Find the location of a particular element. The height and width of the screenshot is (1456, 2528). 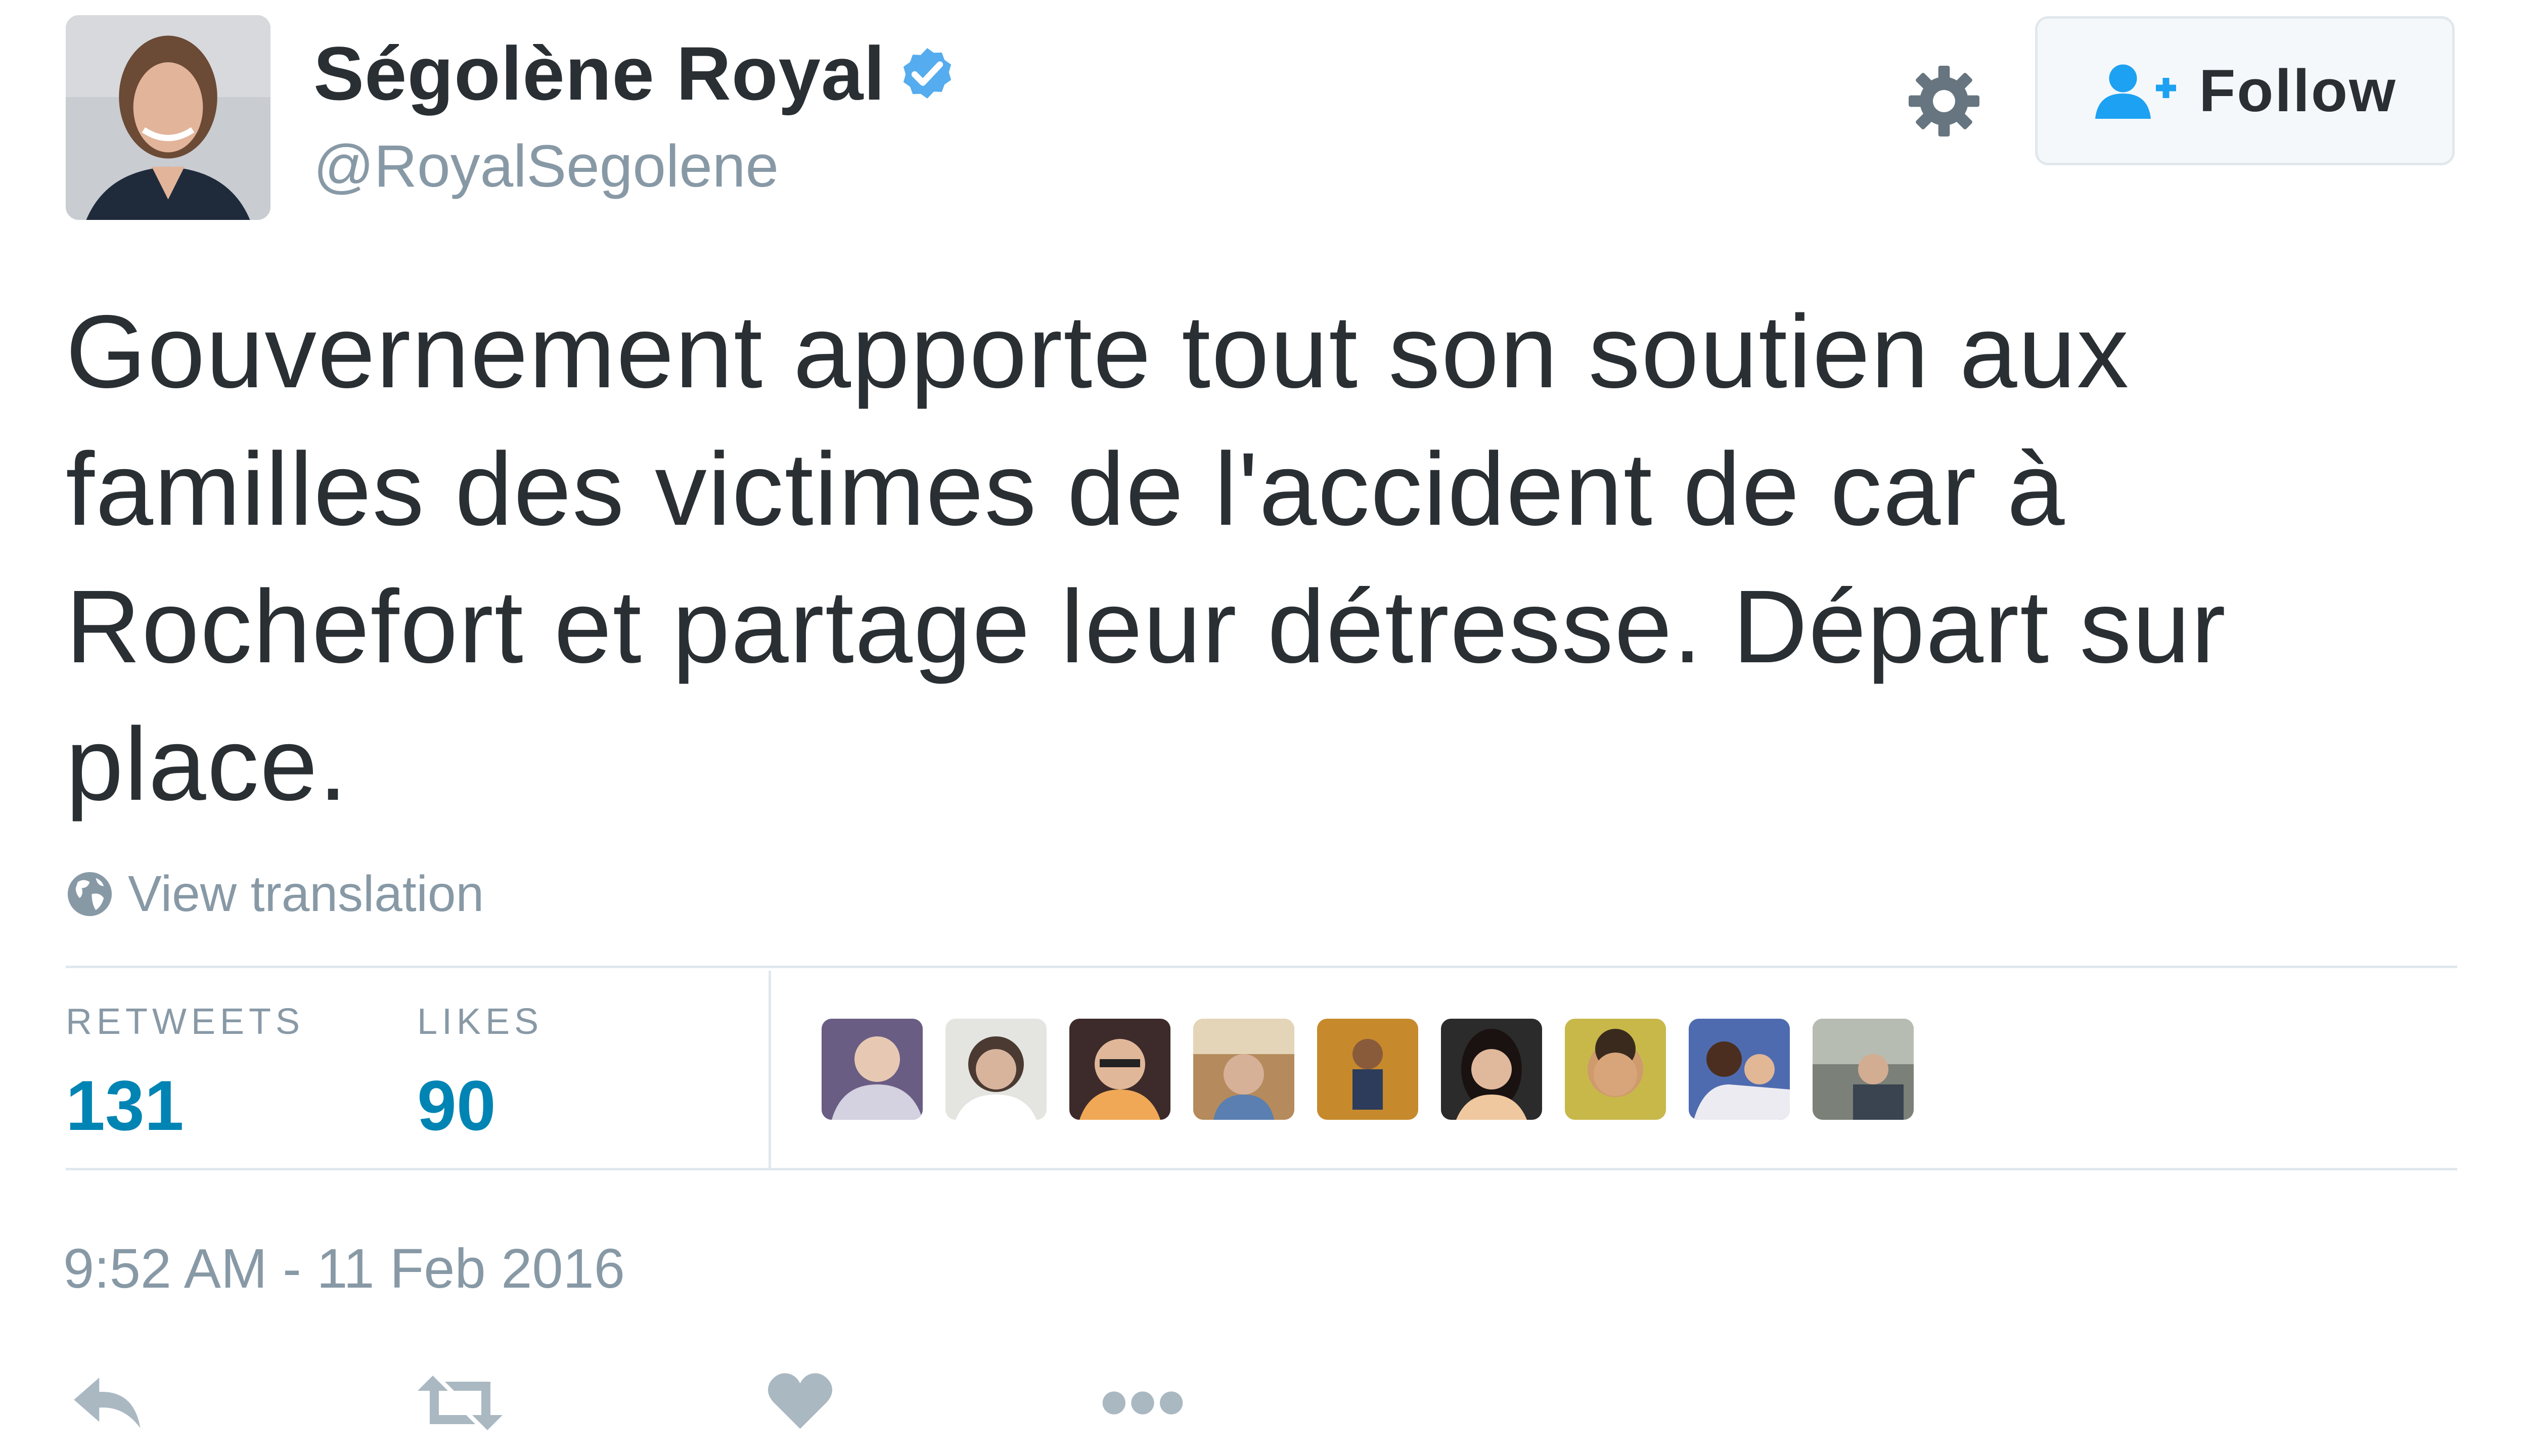

tweet-stats: RETWEETS 131 LIKES 90 is located at coordinates (1262, 1069).